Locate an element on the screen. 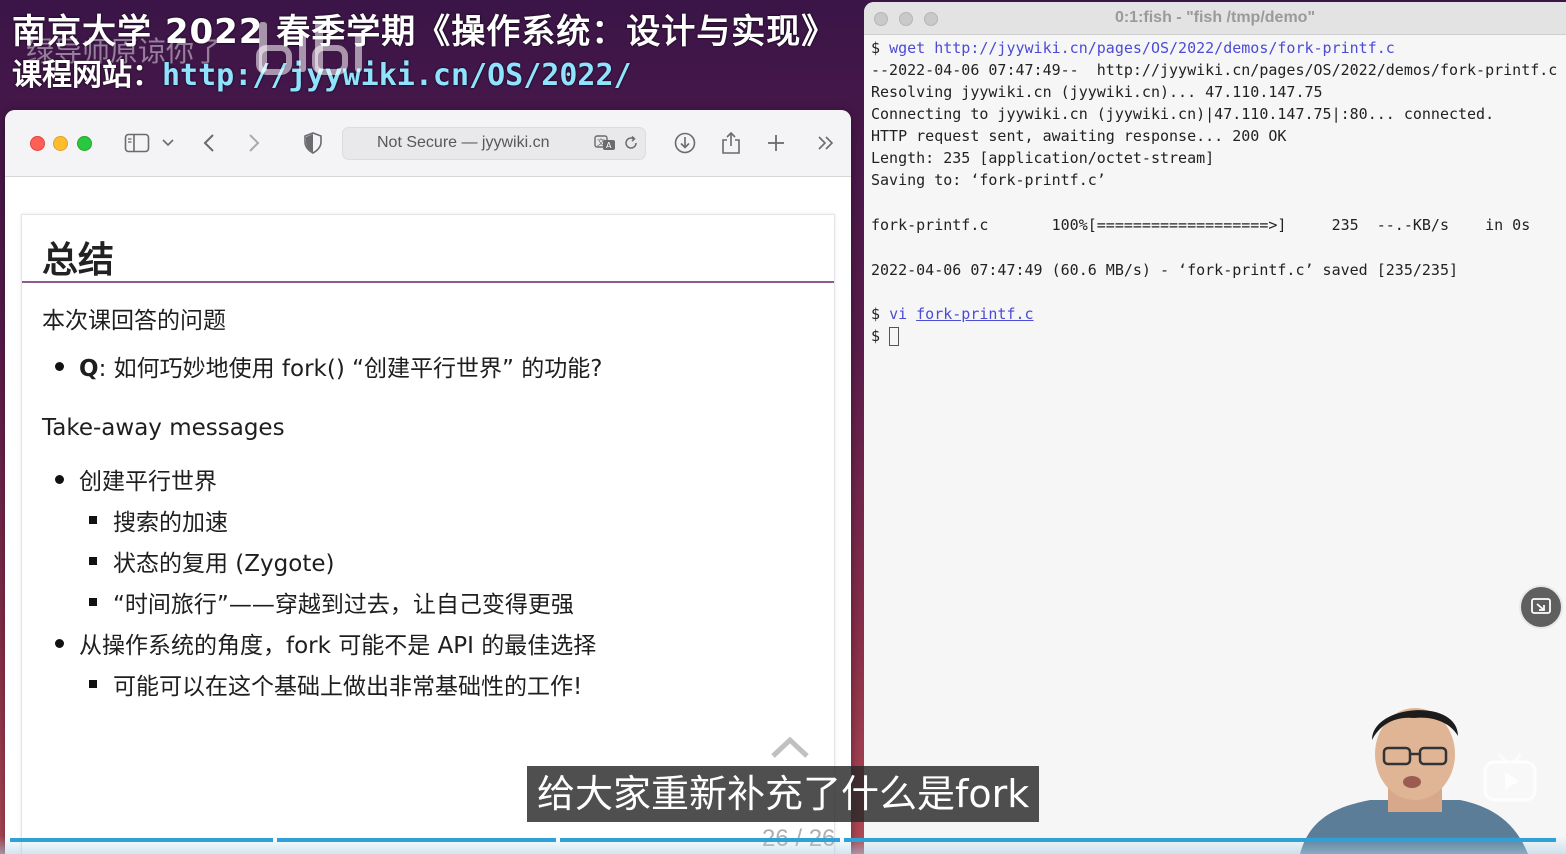 This screenshot has height=854, width=1566. sub-bullet-time-travel: “时间旅行”——穿越到过去，让自己变得更强 is located at coordinates (343, 605).